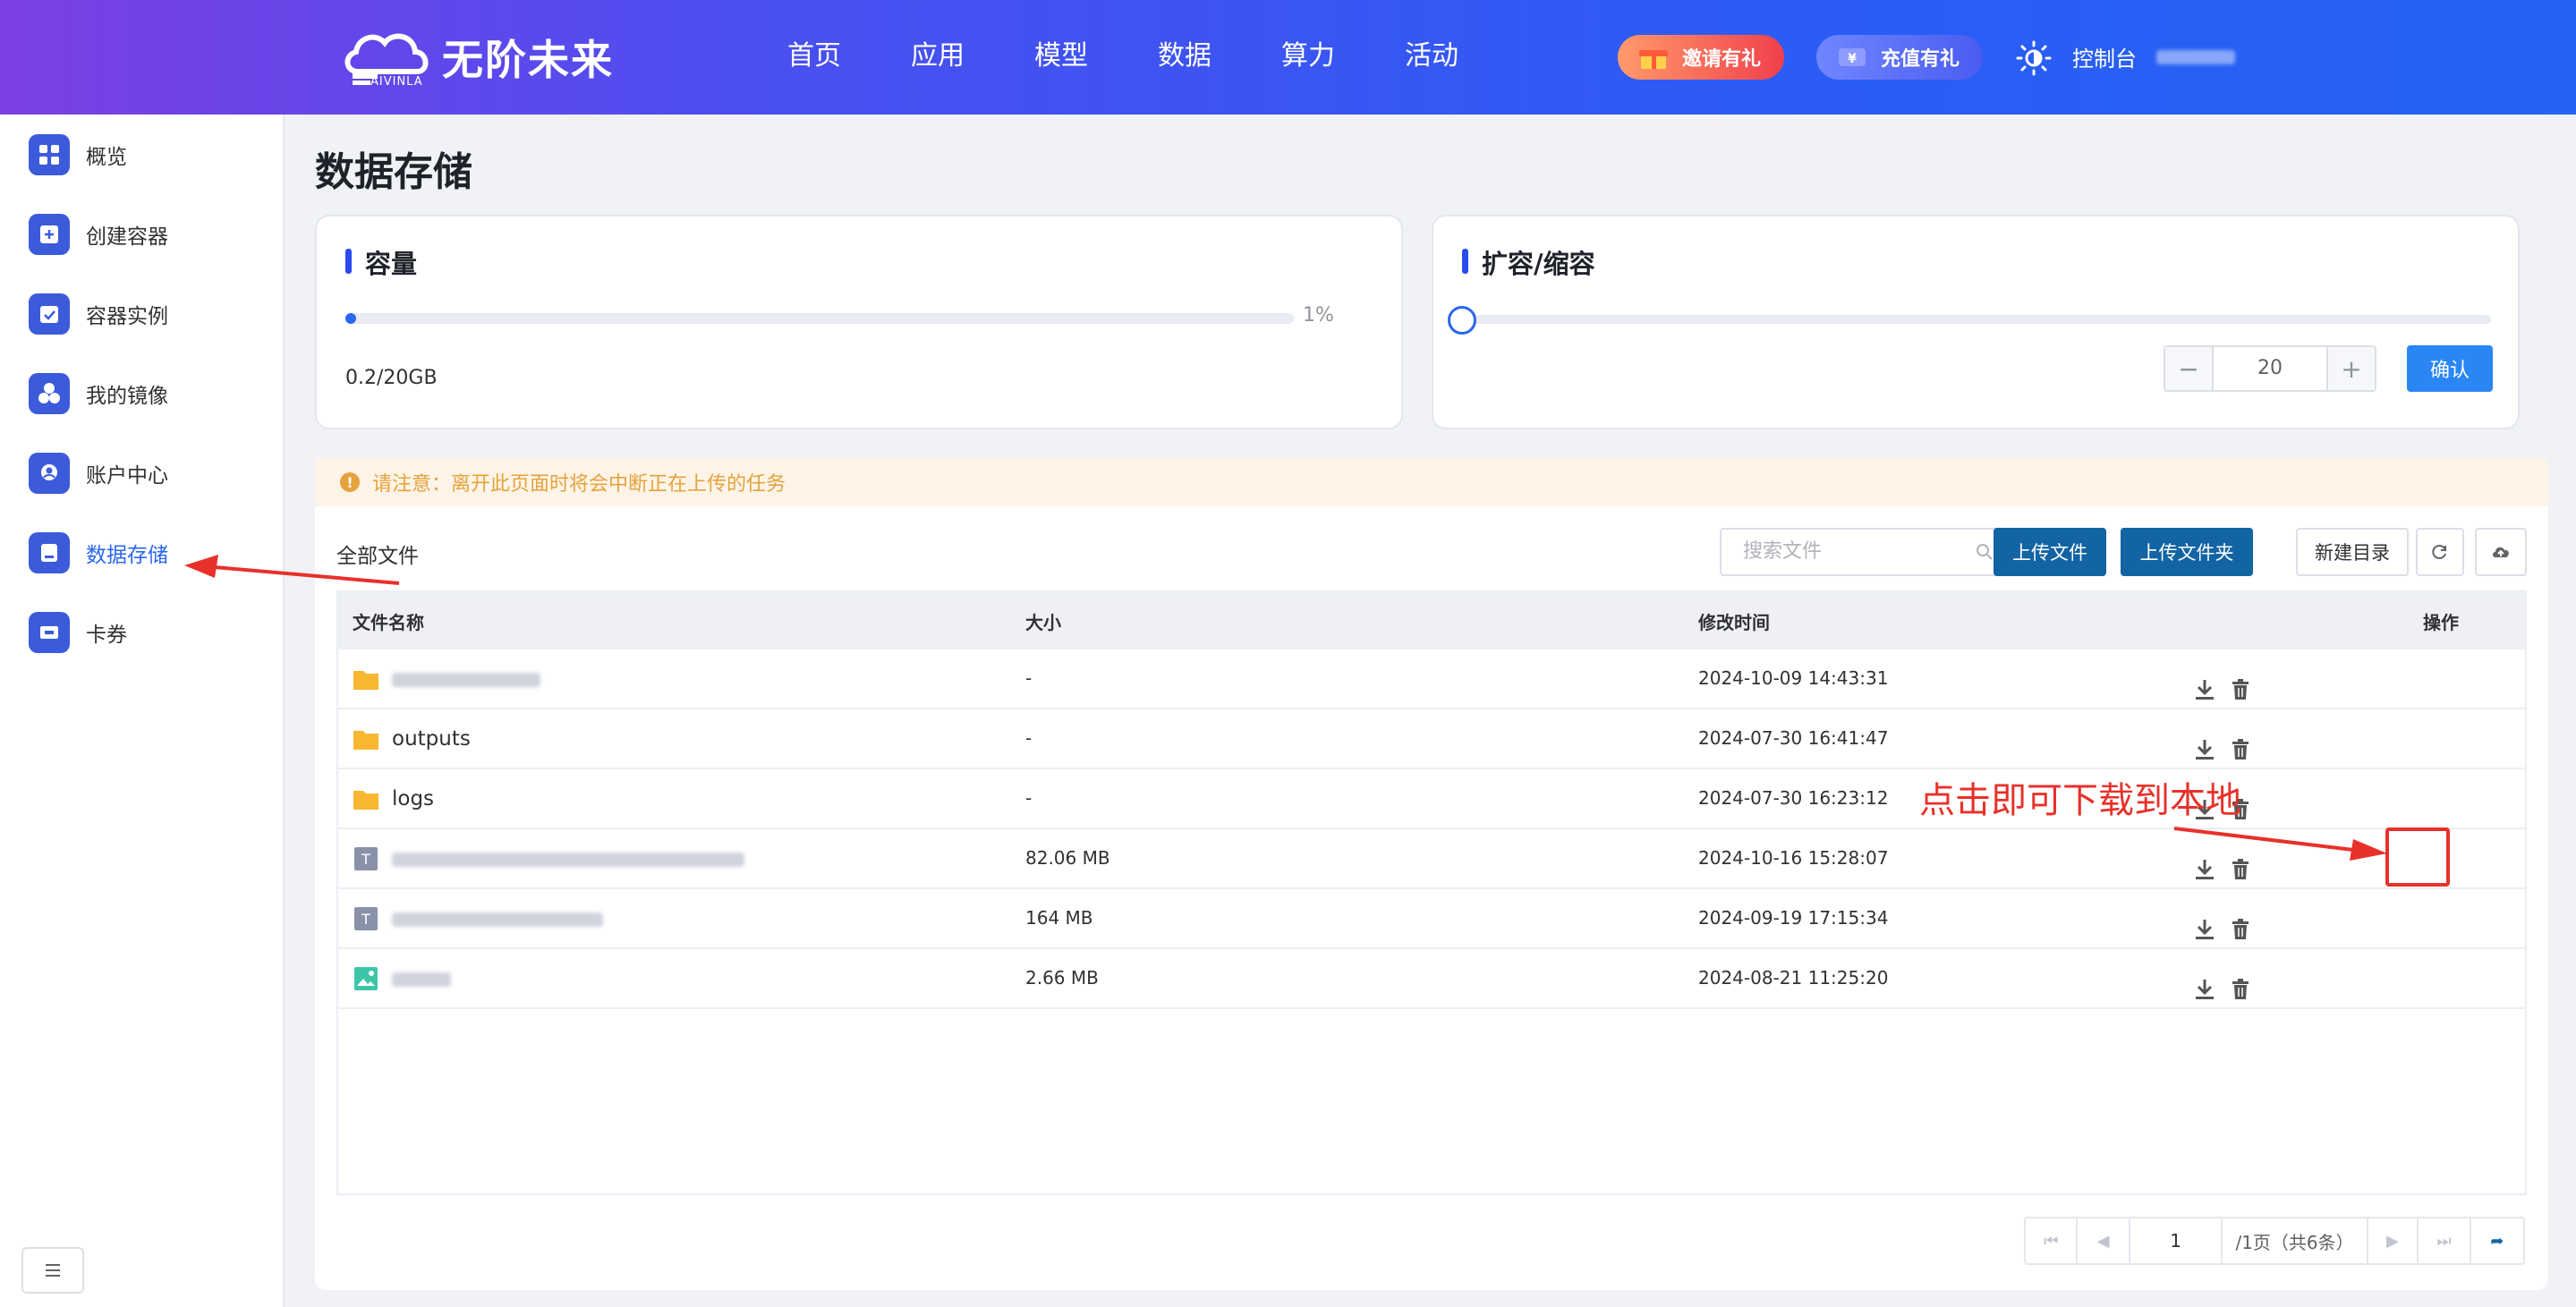 The image size is (2576, 1307). I want to click on download-highlight-box, so click(2417, 857).